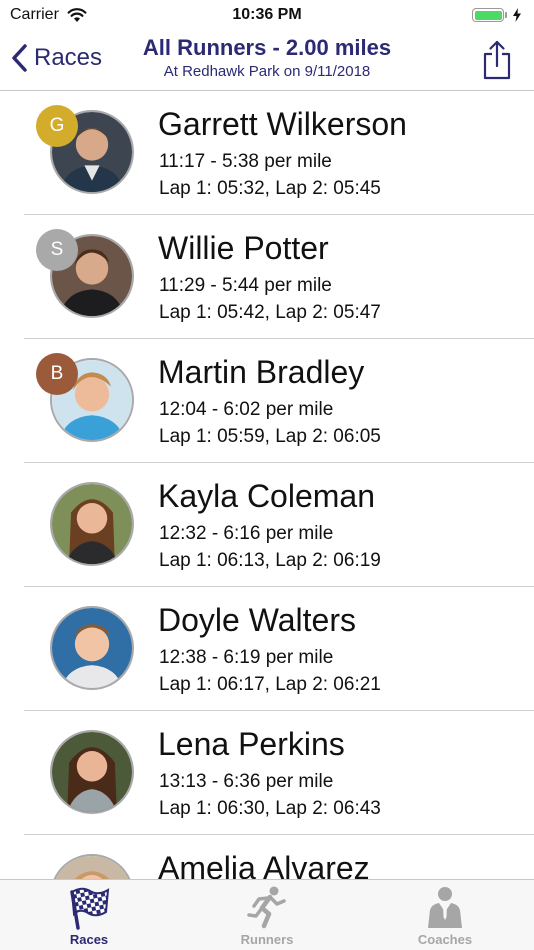 This screenshot has width=534, height=950. I want to click on runner-laps: Lap 1: 06:13, Lap 2: 06:19, so click(270, 560).